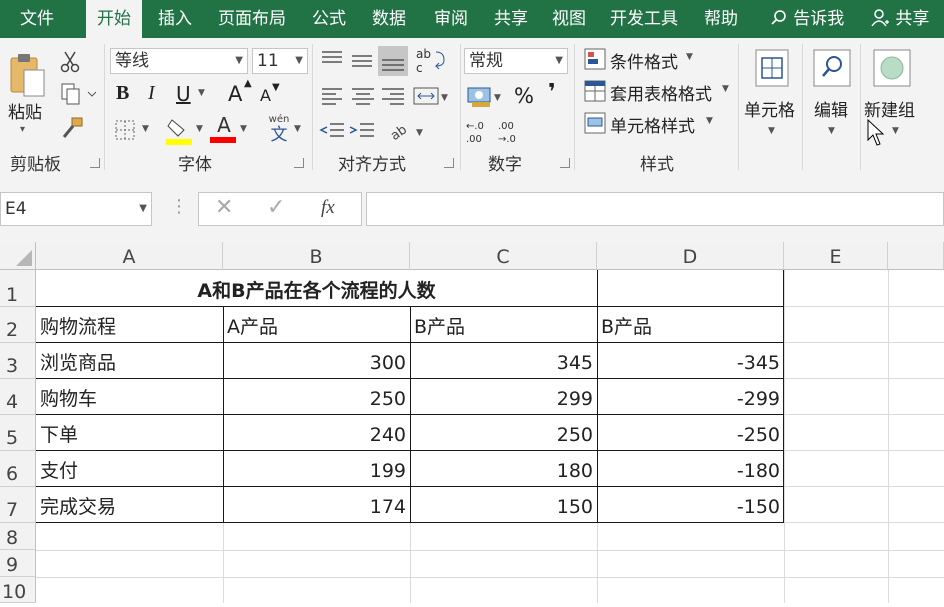 The height and width of the screenshot is (607, 944). What do you see at coordinates (183, 94) in the screenshot?
I see `underline-button: U` at bounding box center [183, 94].